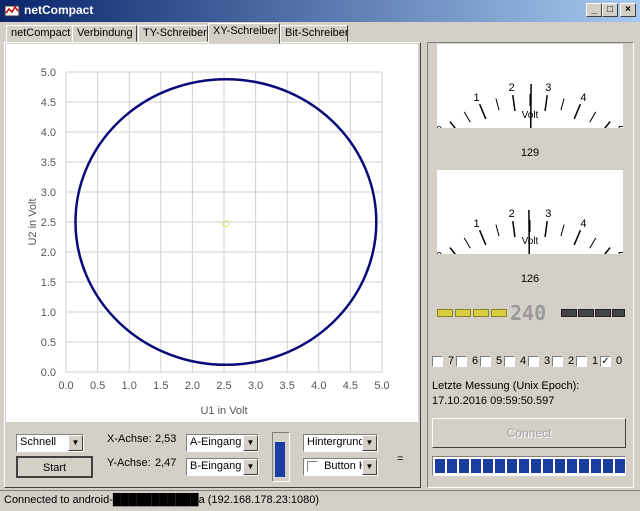  I want to click on x-tick-label: 3.5, so click(287, 386).